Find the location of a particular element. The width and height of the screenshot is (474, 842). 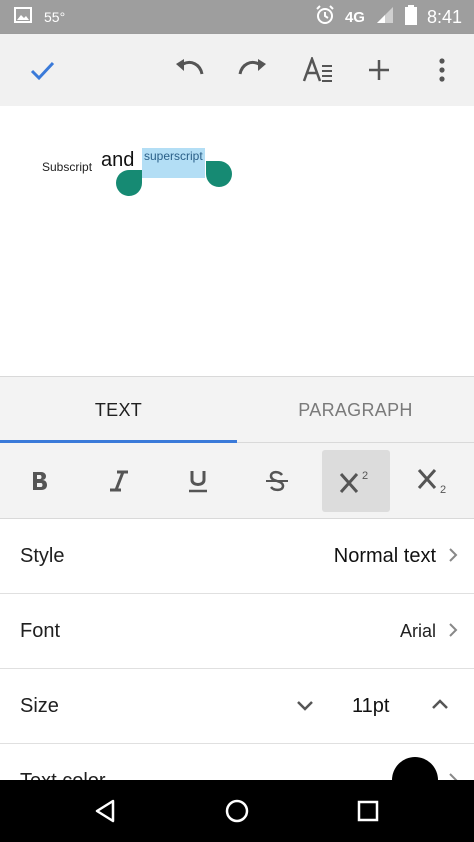

back-icon is located at coordinates (105, 811).